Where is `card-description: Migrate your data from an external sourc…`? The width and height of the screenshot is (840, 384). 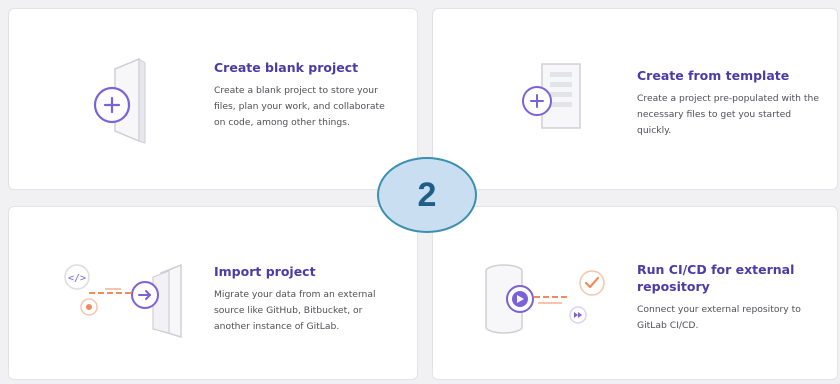
card-description: Migrate your data from an external sourc… is located at coordinates (295, 310).